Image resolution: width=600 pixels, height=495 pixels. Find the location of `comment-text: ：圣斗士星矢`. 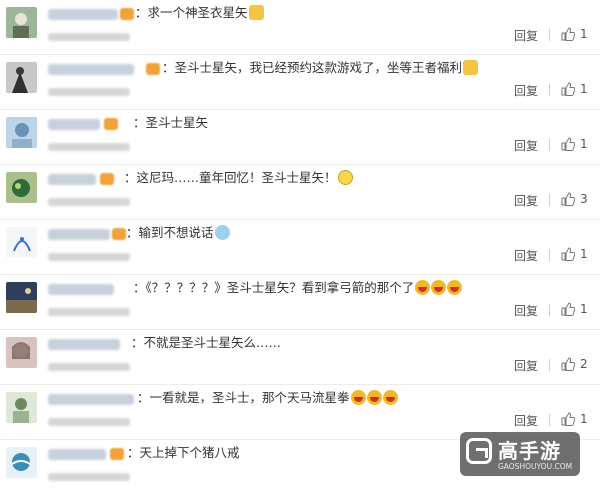

comment-text: ：圣斗士星矢 is located at coordinates (171, 122).